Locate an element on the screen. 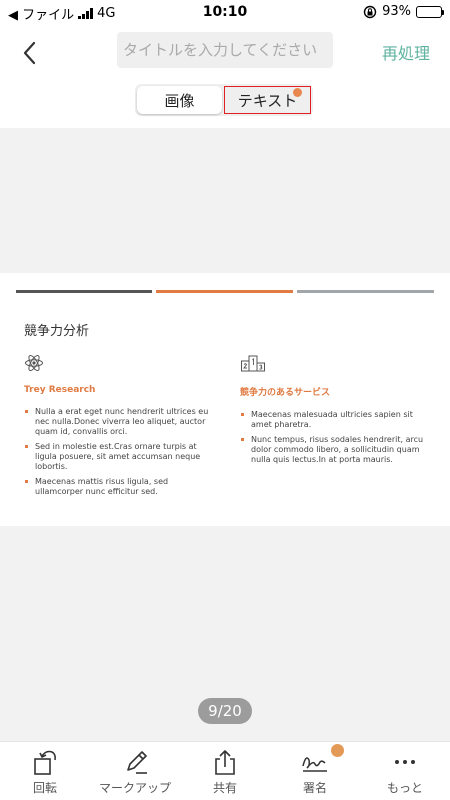 The image size is (450, 800). share-icon is located at coordinates (225, 762).